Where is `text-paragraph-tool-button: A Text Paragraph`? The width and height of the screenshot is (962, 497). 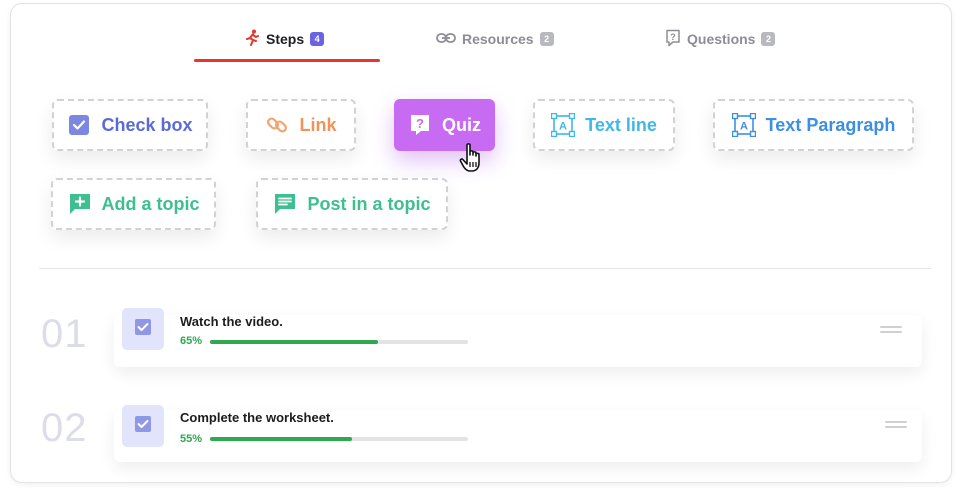 text-paragraph-tool-button: A Text Paragraph is located at coordinates (813, 125).